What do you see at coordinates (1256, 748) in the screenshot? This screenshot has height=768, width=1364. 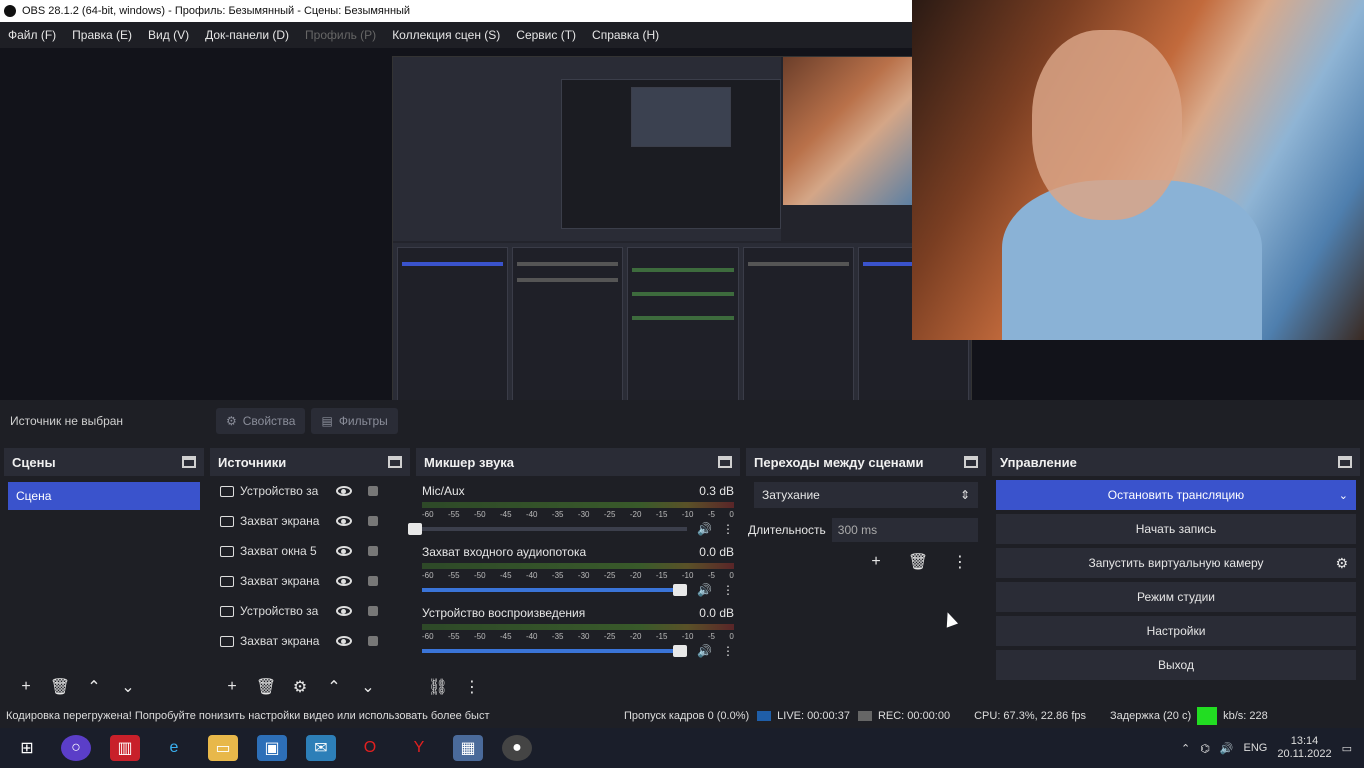 I see `lang-indicator: ENG` at bounding box center [1256, 748].